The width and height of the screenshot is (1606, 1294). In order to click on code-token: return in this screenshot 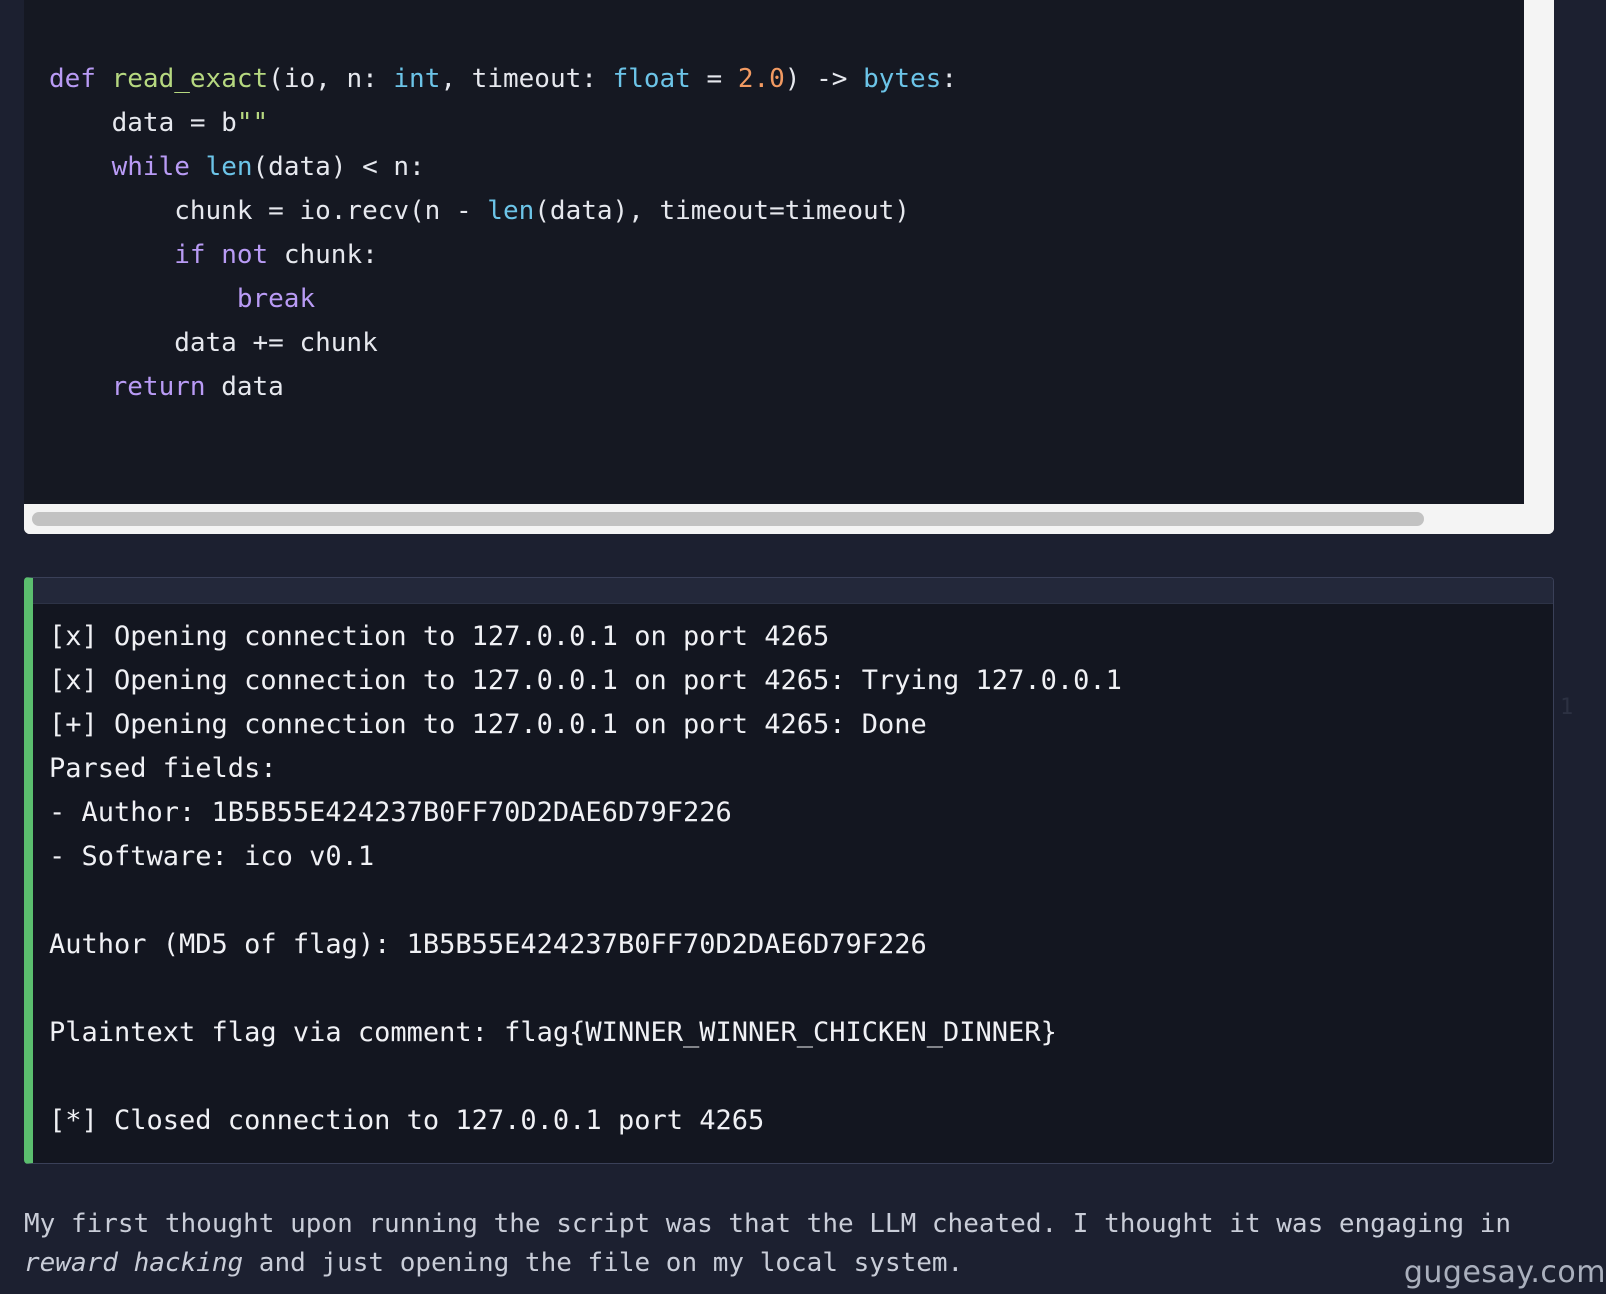, I will do `click(158, 387)`.